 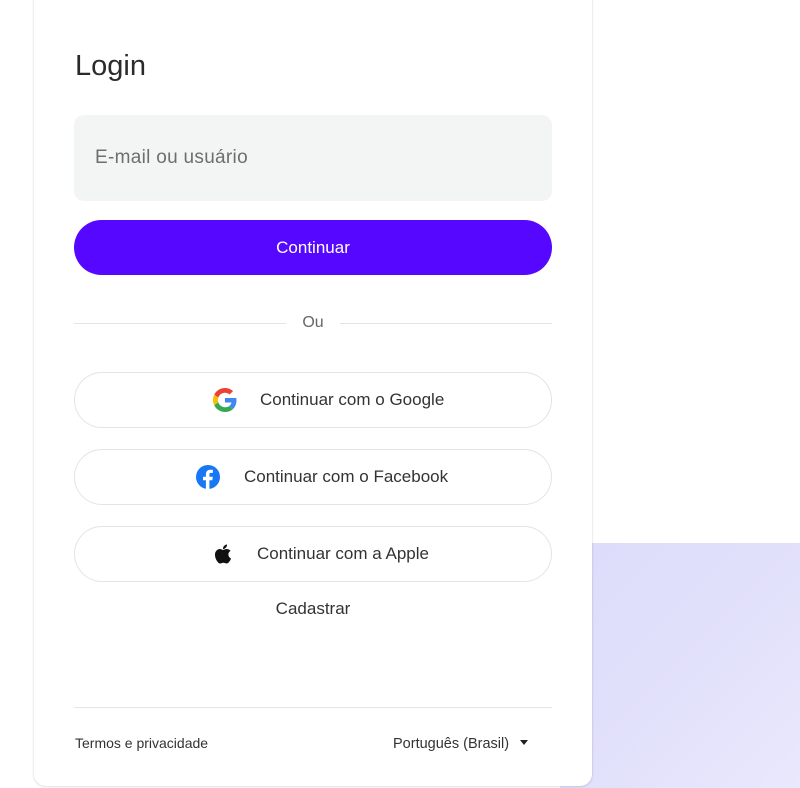 I want to click on terms-and-privacy-link: Termos e privacidade, so click(x=141, y=743).